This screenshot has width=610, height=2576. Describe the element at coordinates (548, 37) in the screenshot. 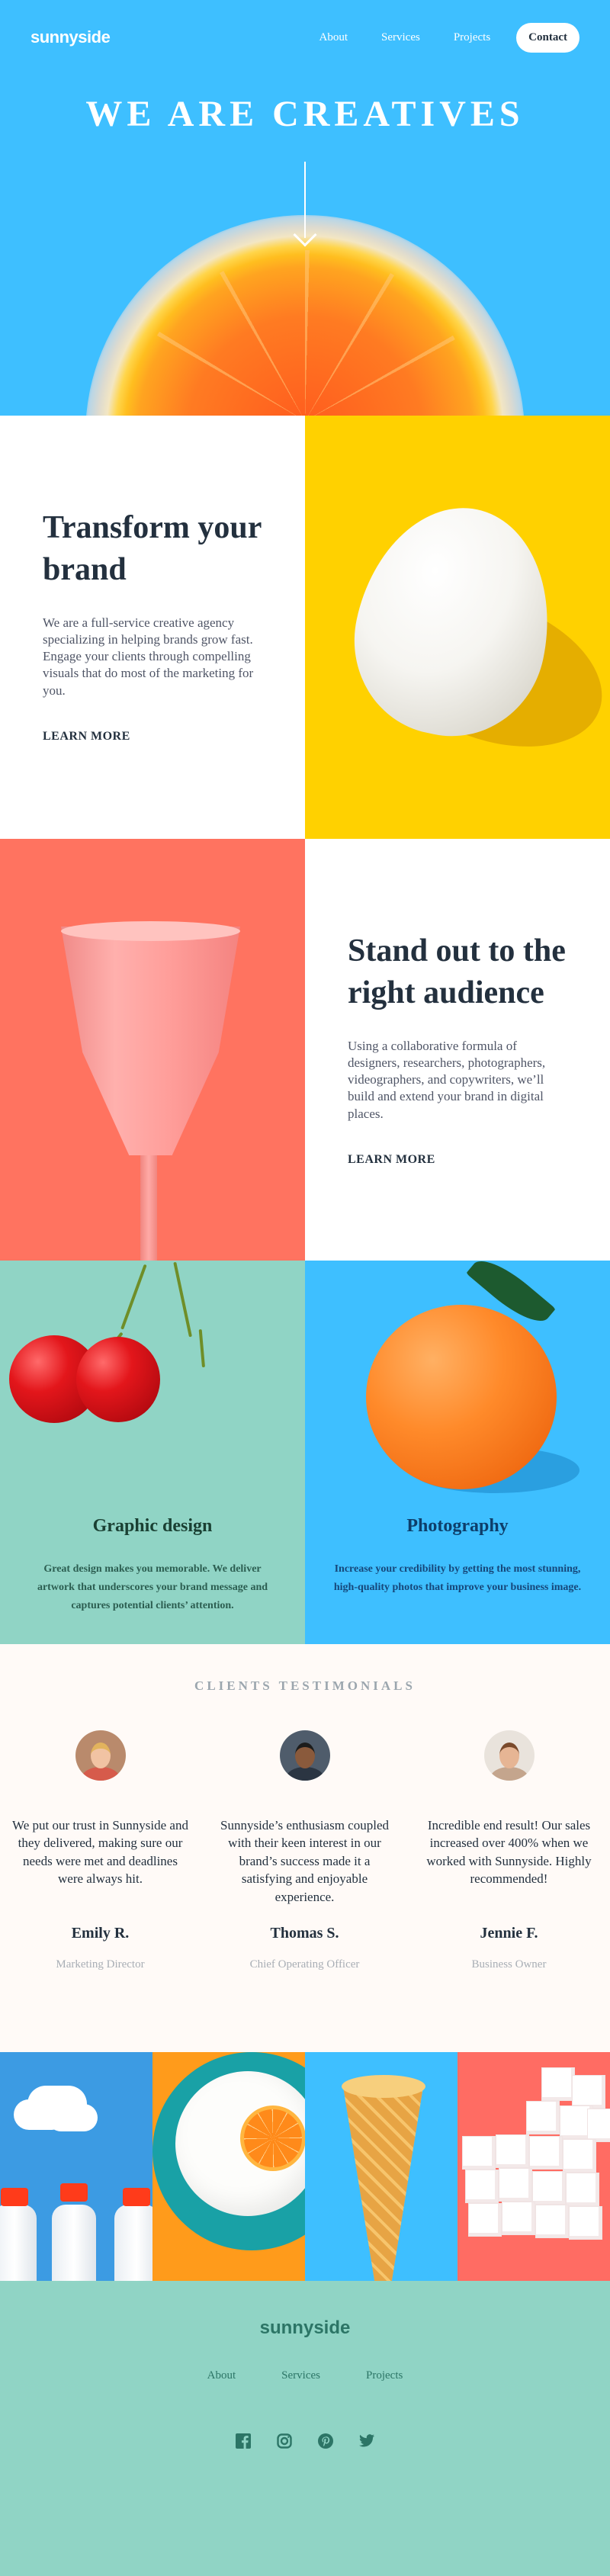

I see `contact-button: Contact` at that location.